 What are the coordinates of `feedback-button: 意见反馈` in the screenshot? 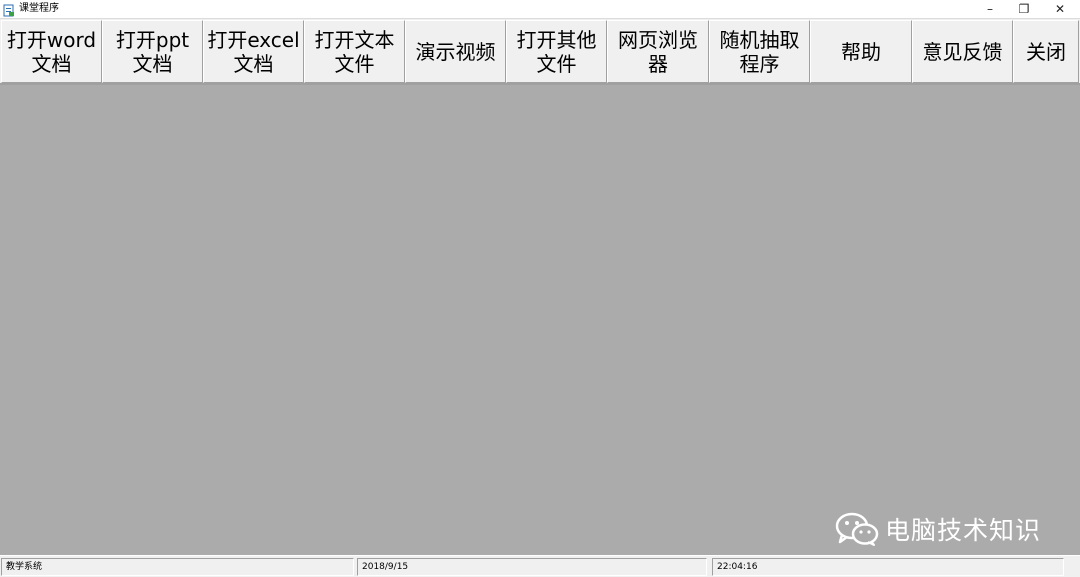 It's located at (962, 51).